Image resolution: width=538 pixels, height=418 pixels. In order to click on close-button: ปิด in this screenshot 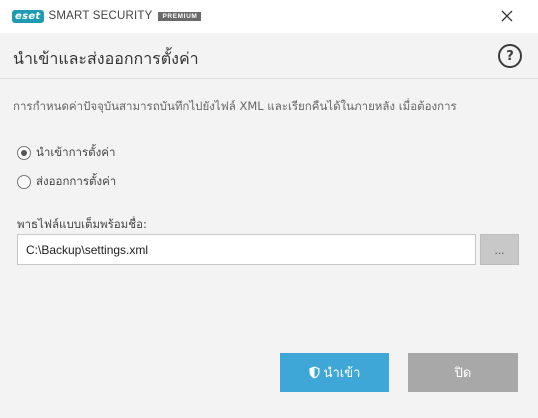, I will do `click(463, 372)`.